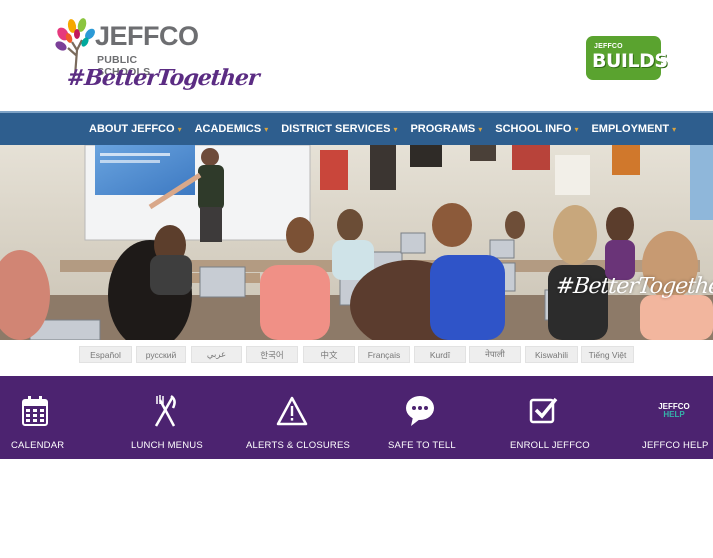 The image size is (713, 558). I want to click on language-button-arabic: عربي, so click(216, 354).